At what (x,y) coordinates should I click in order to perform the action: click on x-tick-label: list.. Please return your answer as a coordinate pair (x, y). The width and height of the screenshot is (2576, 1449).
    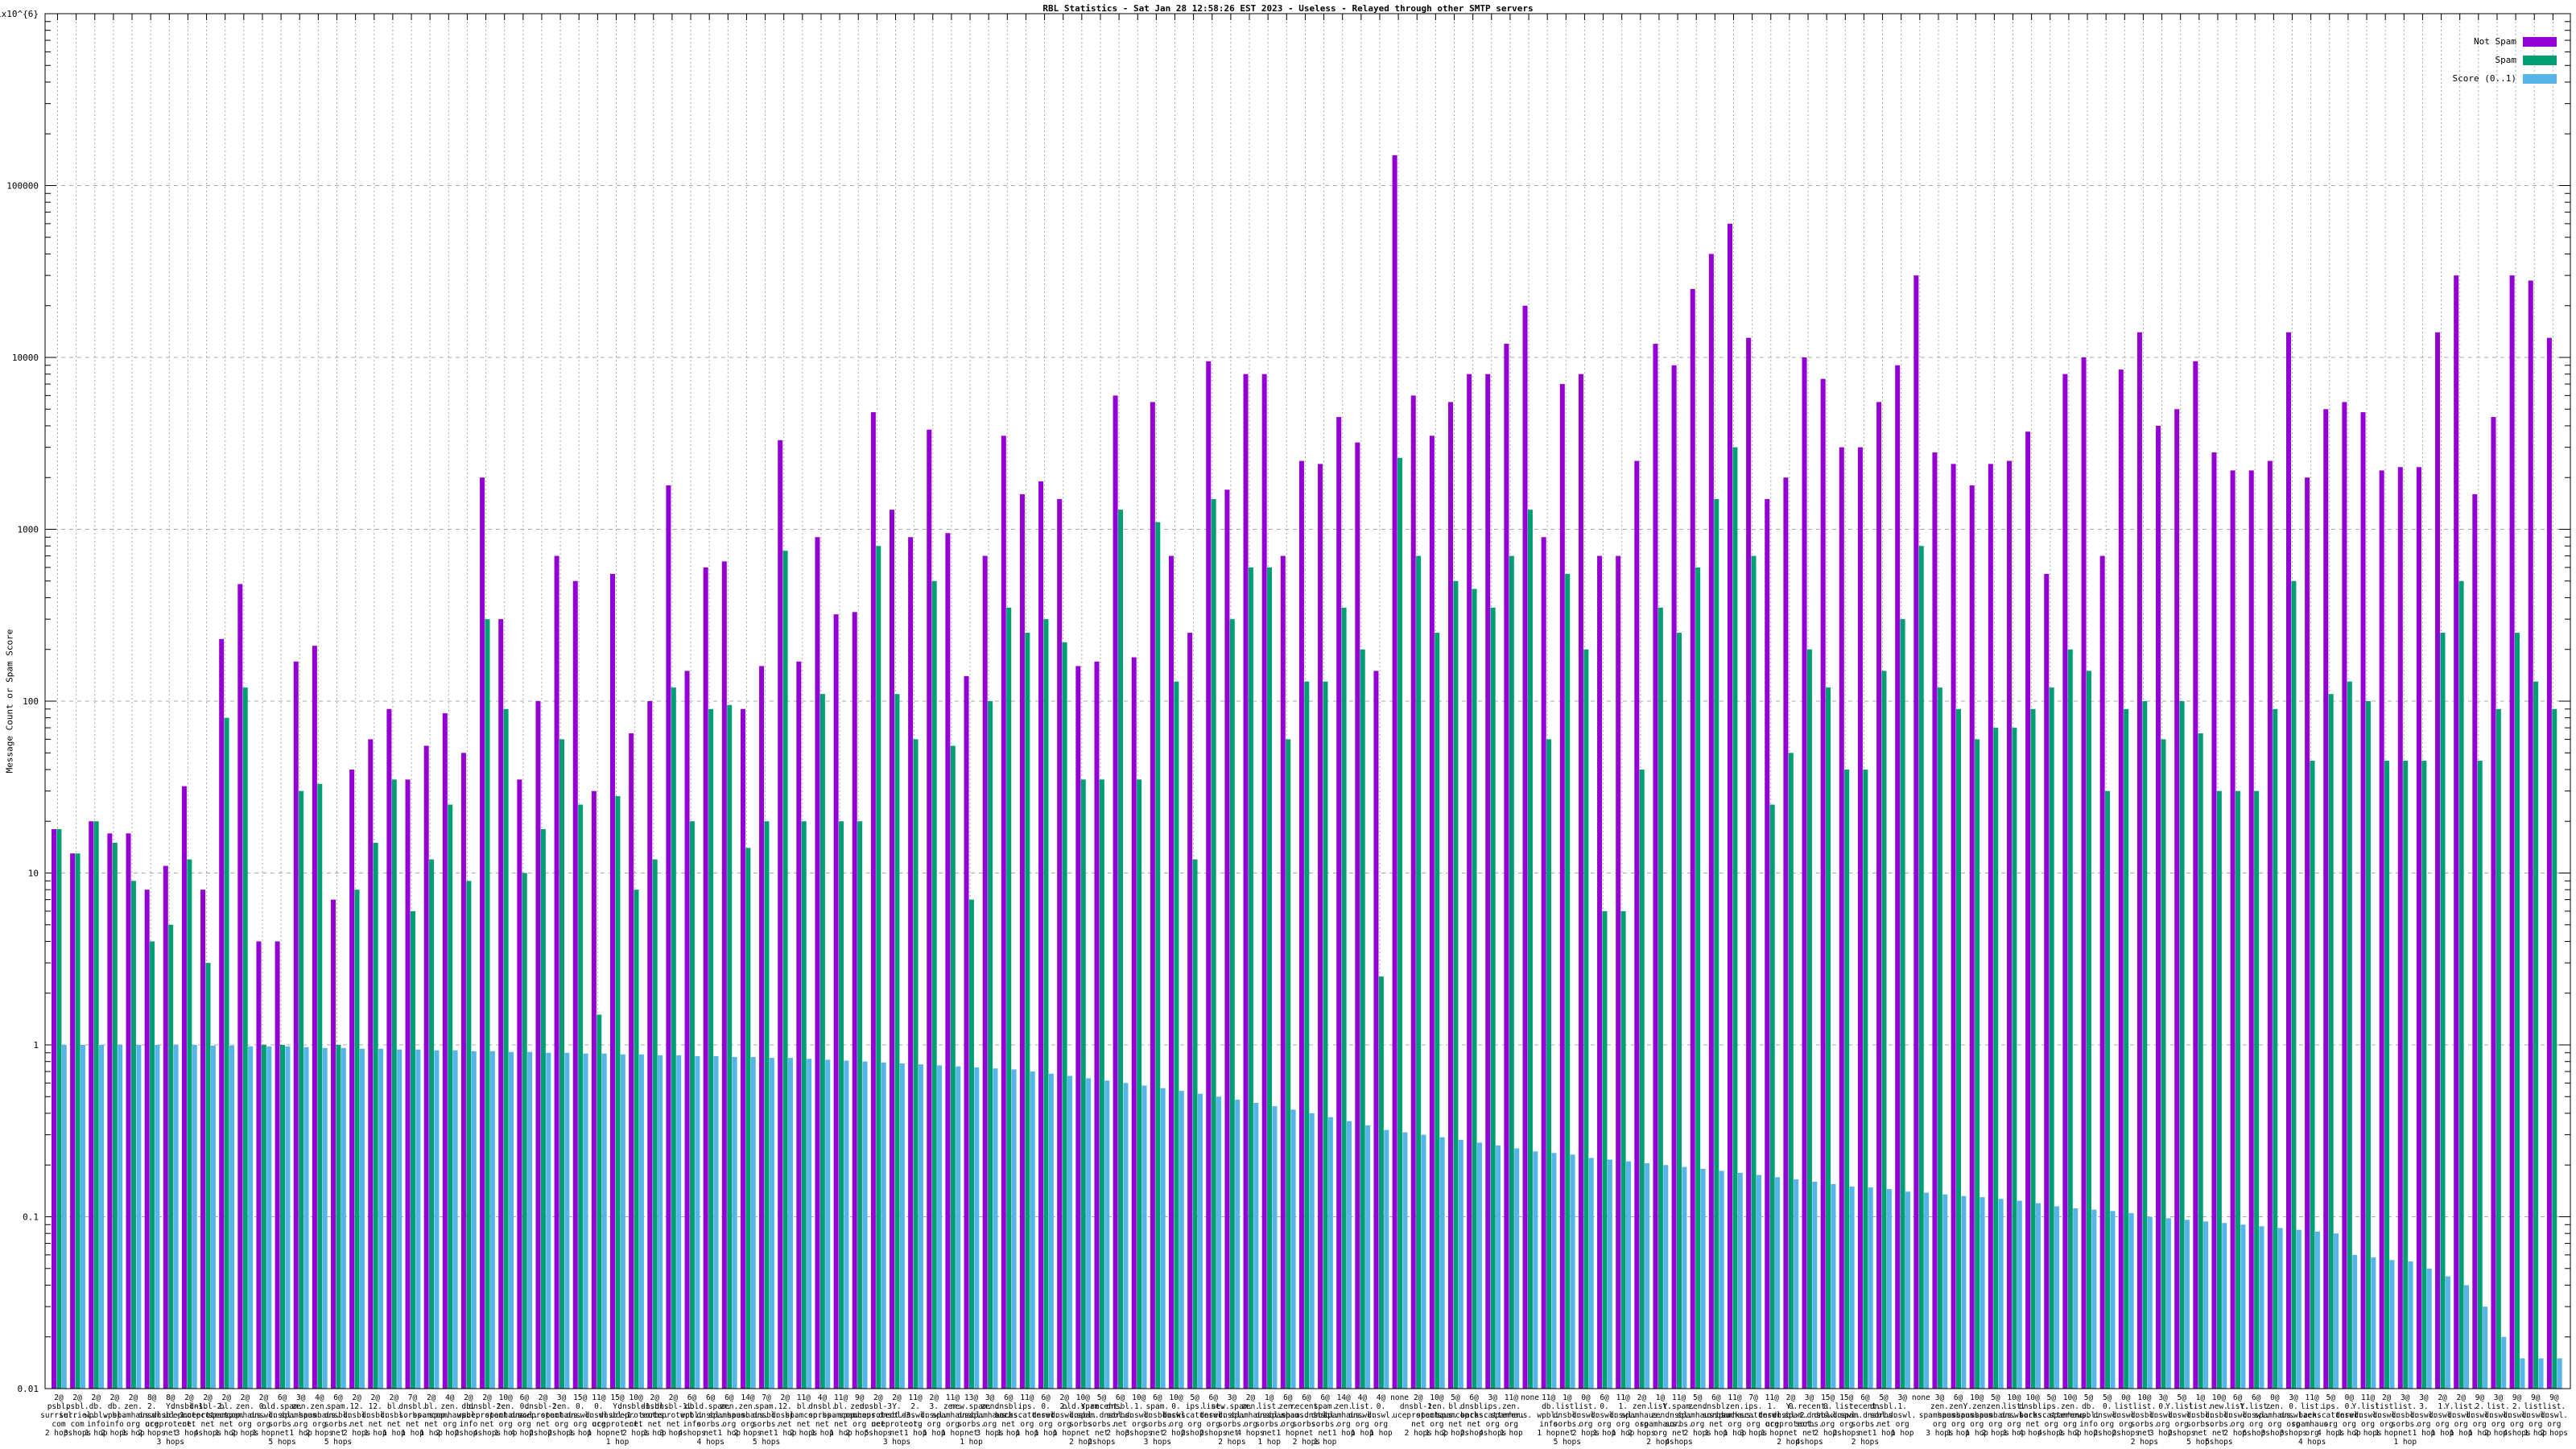
    Looking at the image, I should click on (2145, 1406).